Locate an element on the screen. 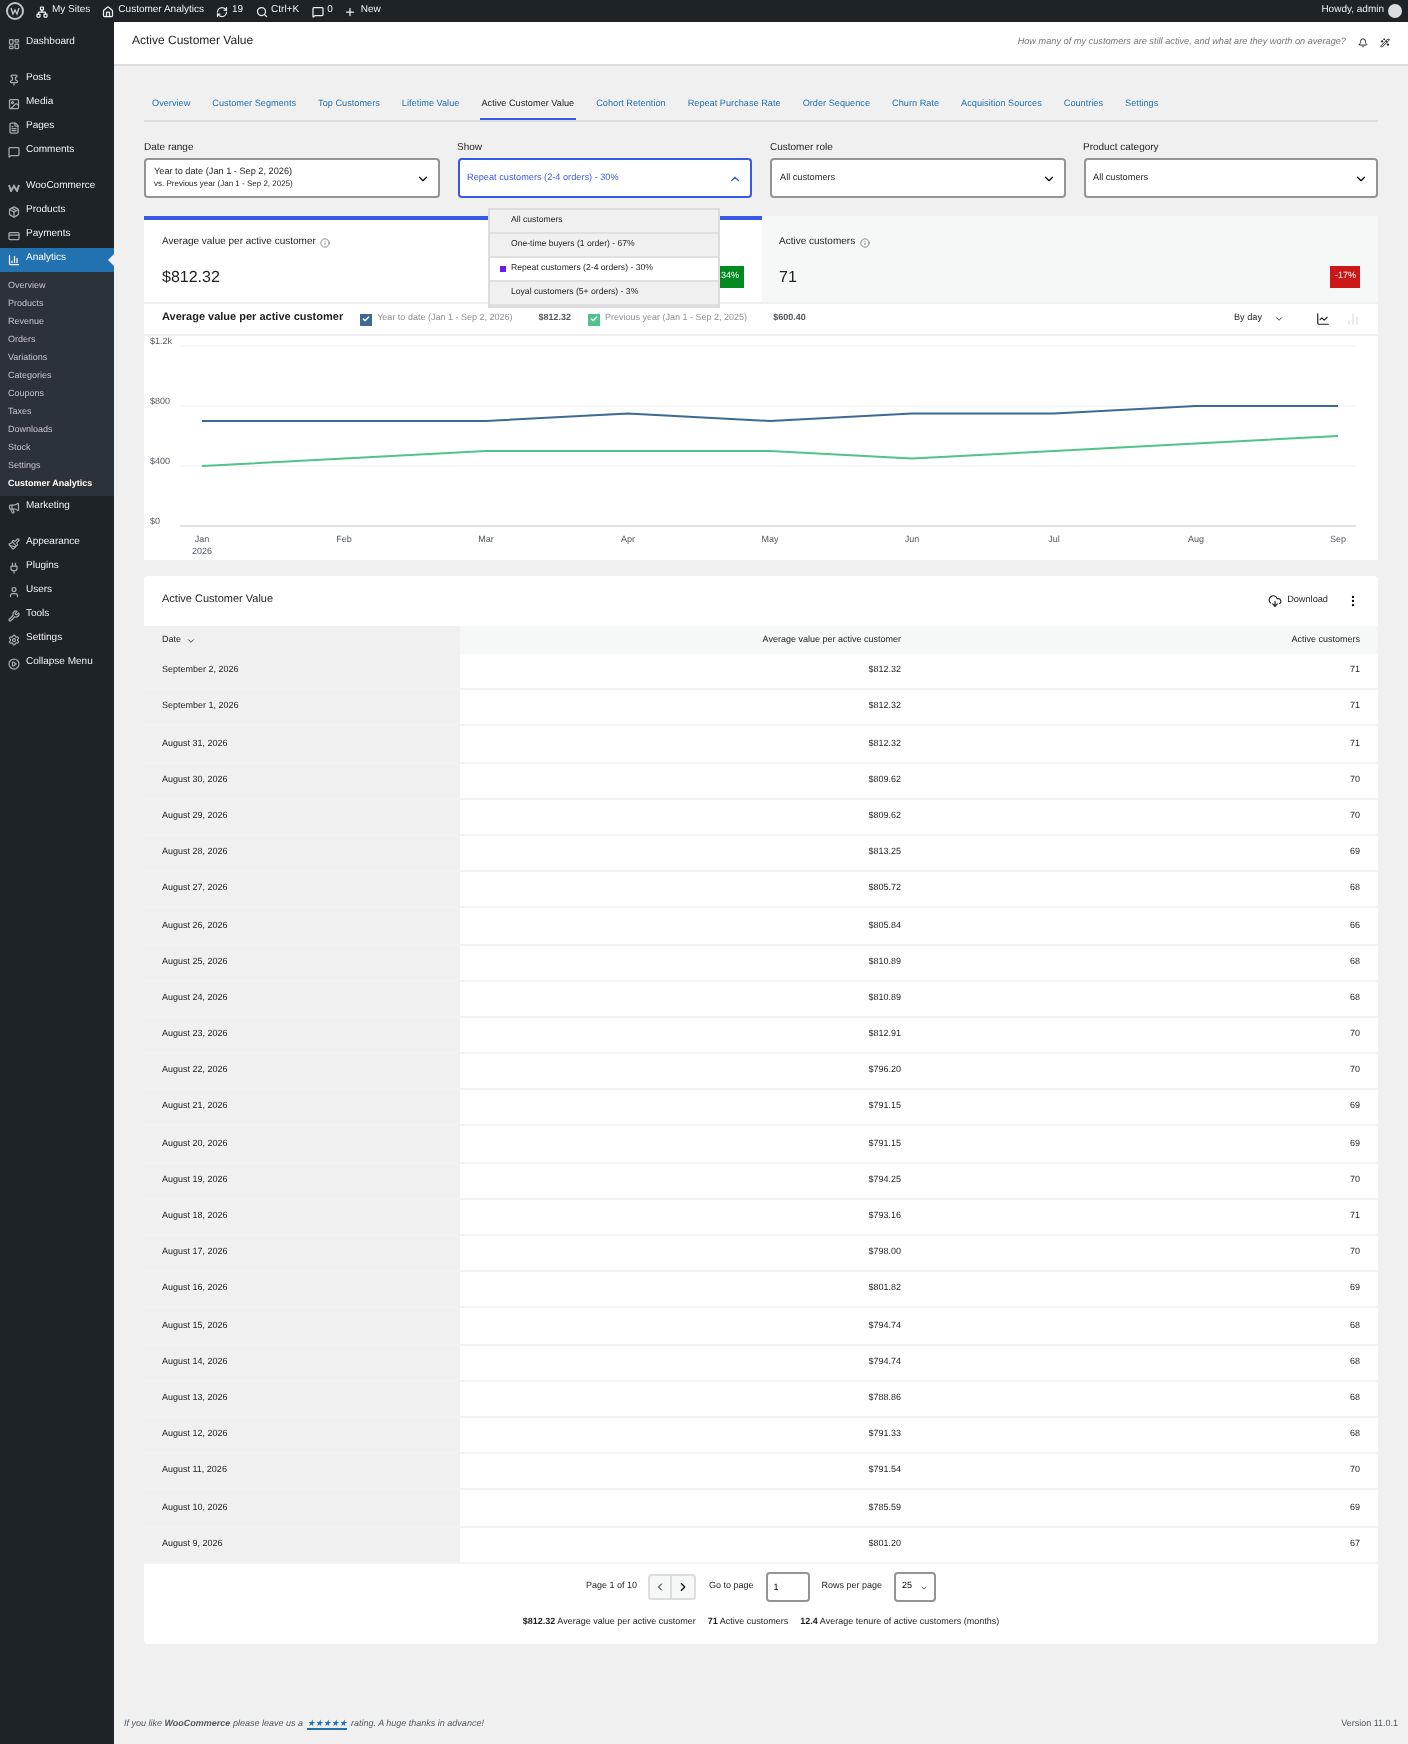 Image resolution: width=1408 pixels, height=1744 pixels. bell-icon is located at coordinates (1363, 42).